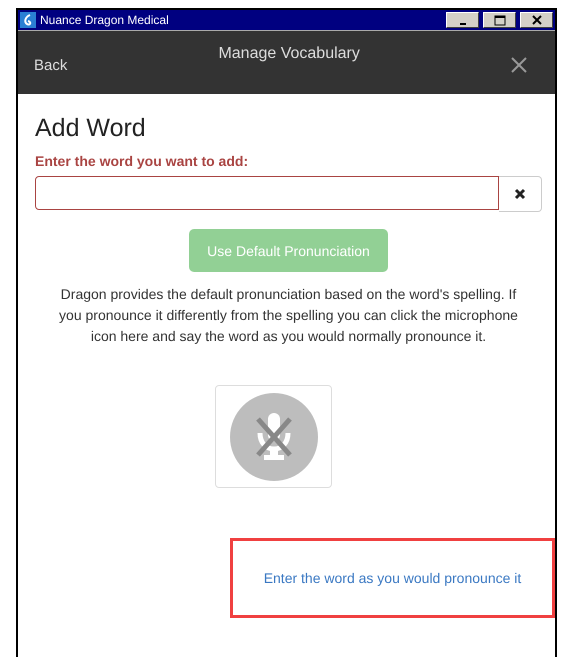 This screenshot has width=569, height=657. I want to click on maximize-button, so click(499, 20).